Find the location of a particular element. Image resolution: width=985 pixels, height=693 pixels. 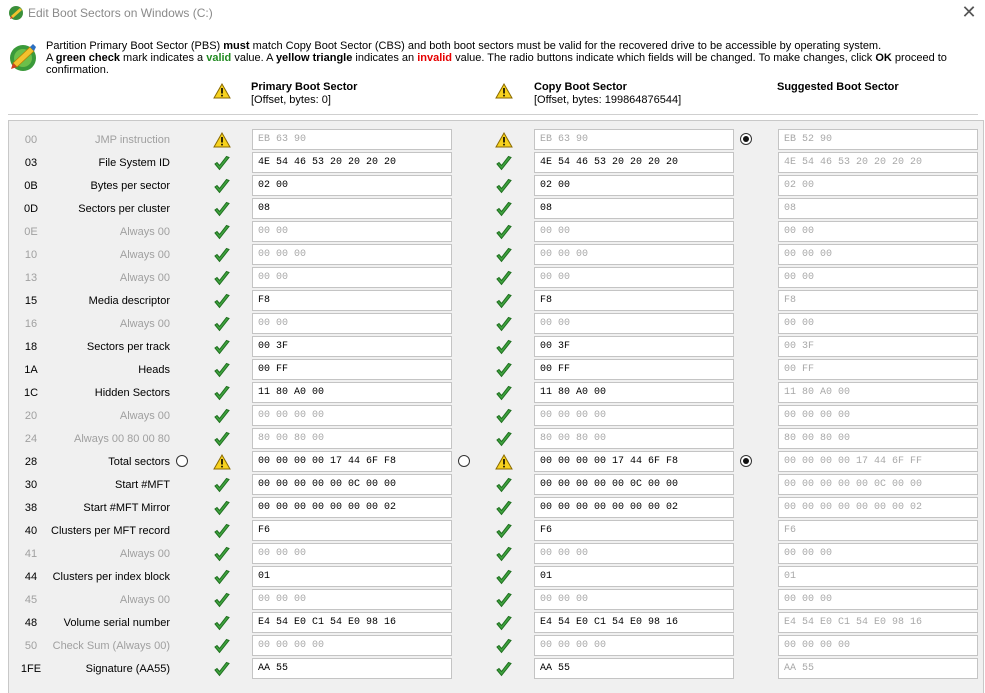

suggested-value-field: EB 52 90 is located at coordinates (878, 139).